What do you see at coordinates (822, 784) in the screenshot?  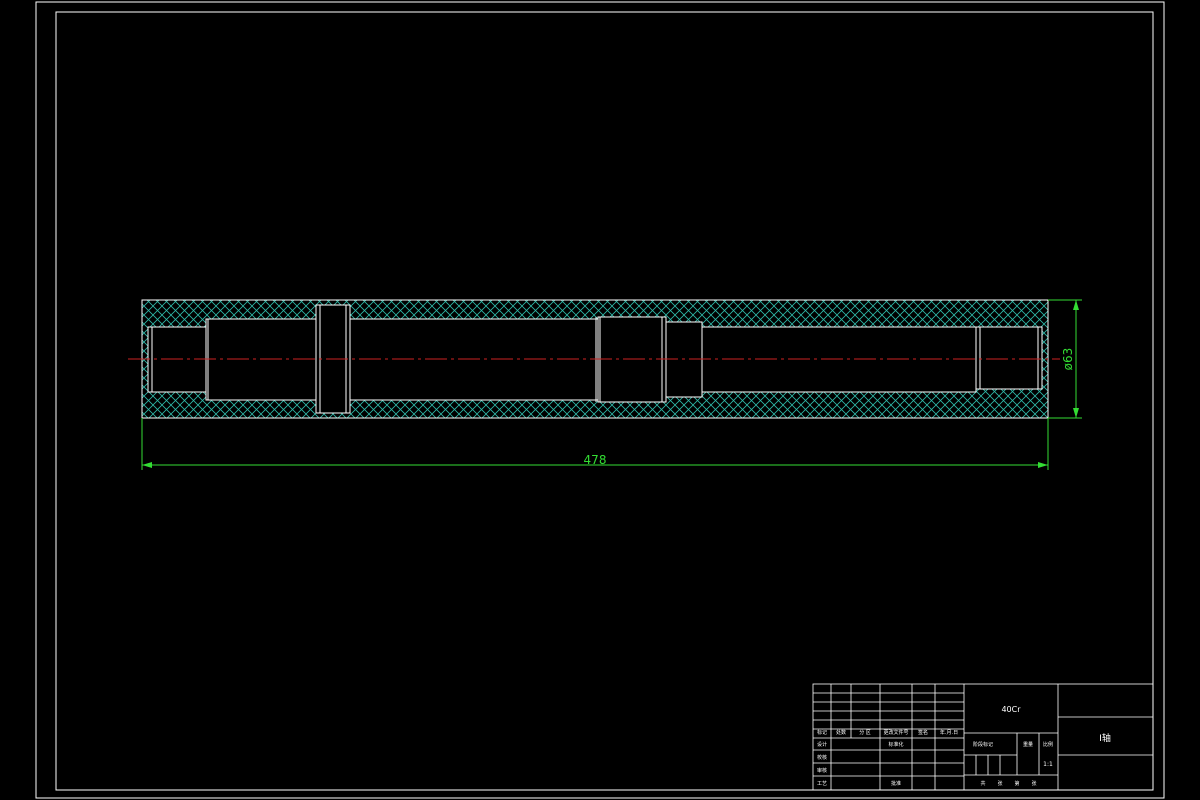 I see `row-process: 工艺` at bounding box center [822, 784].